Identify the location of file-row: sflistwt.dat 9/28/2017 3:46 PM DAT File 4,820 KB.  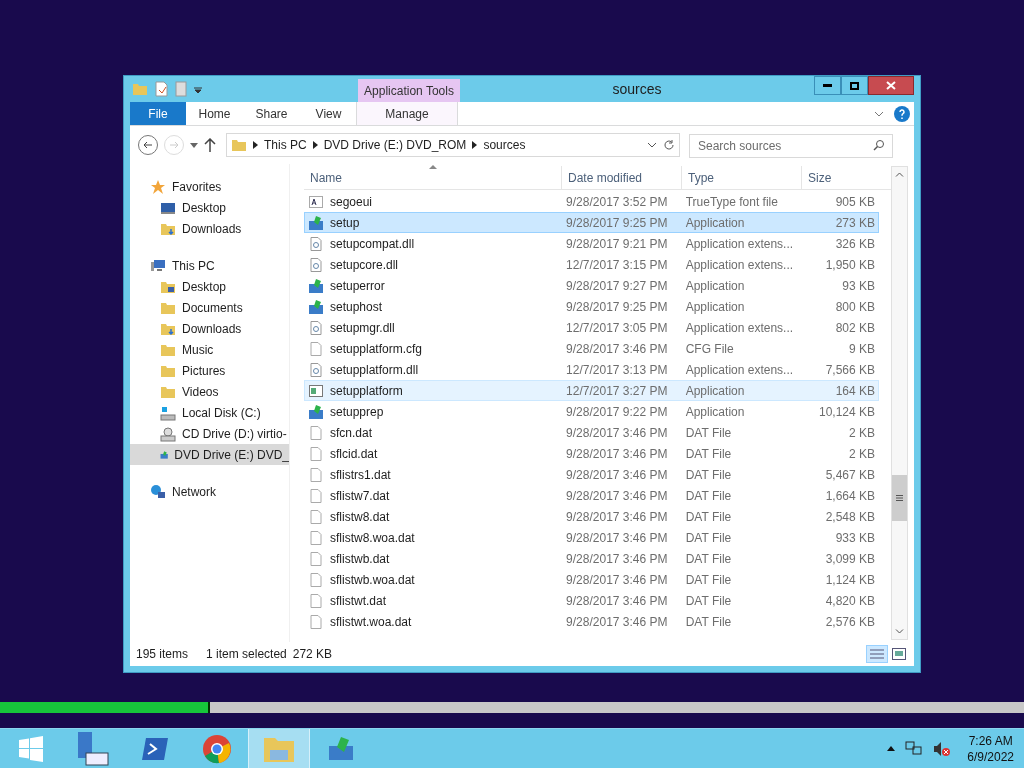
(591, 600).